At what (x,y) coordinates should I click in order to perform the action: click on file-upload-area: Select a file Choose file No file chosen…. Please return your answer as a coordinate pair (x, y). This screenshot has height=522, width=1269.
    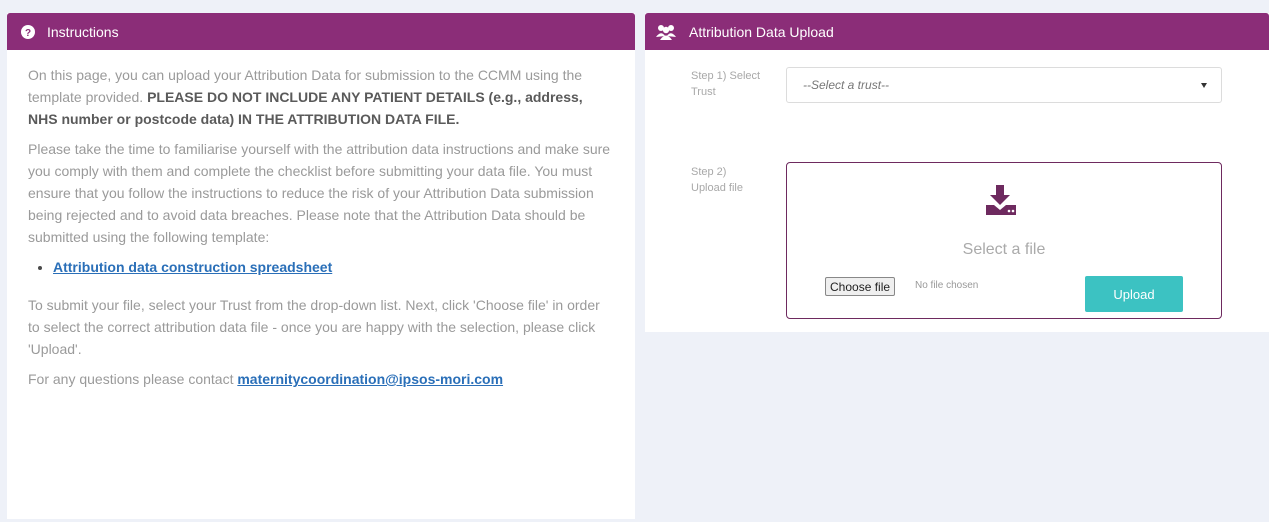
    Looking at the image, I should click on (1004, 240).